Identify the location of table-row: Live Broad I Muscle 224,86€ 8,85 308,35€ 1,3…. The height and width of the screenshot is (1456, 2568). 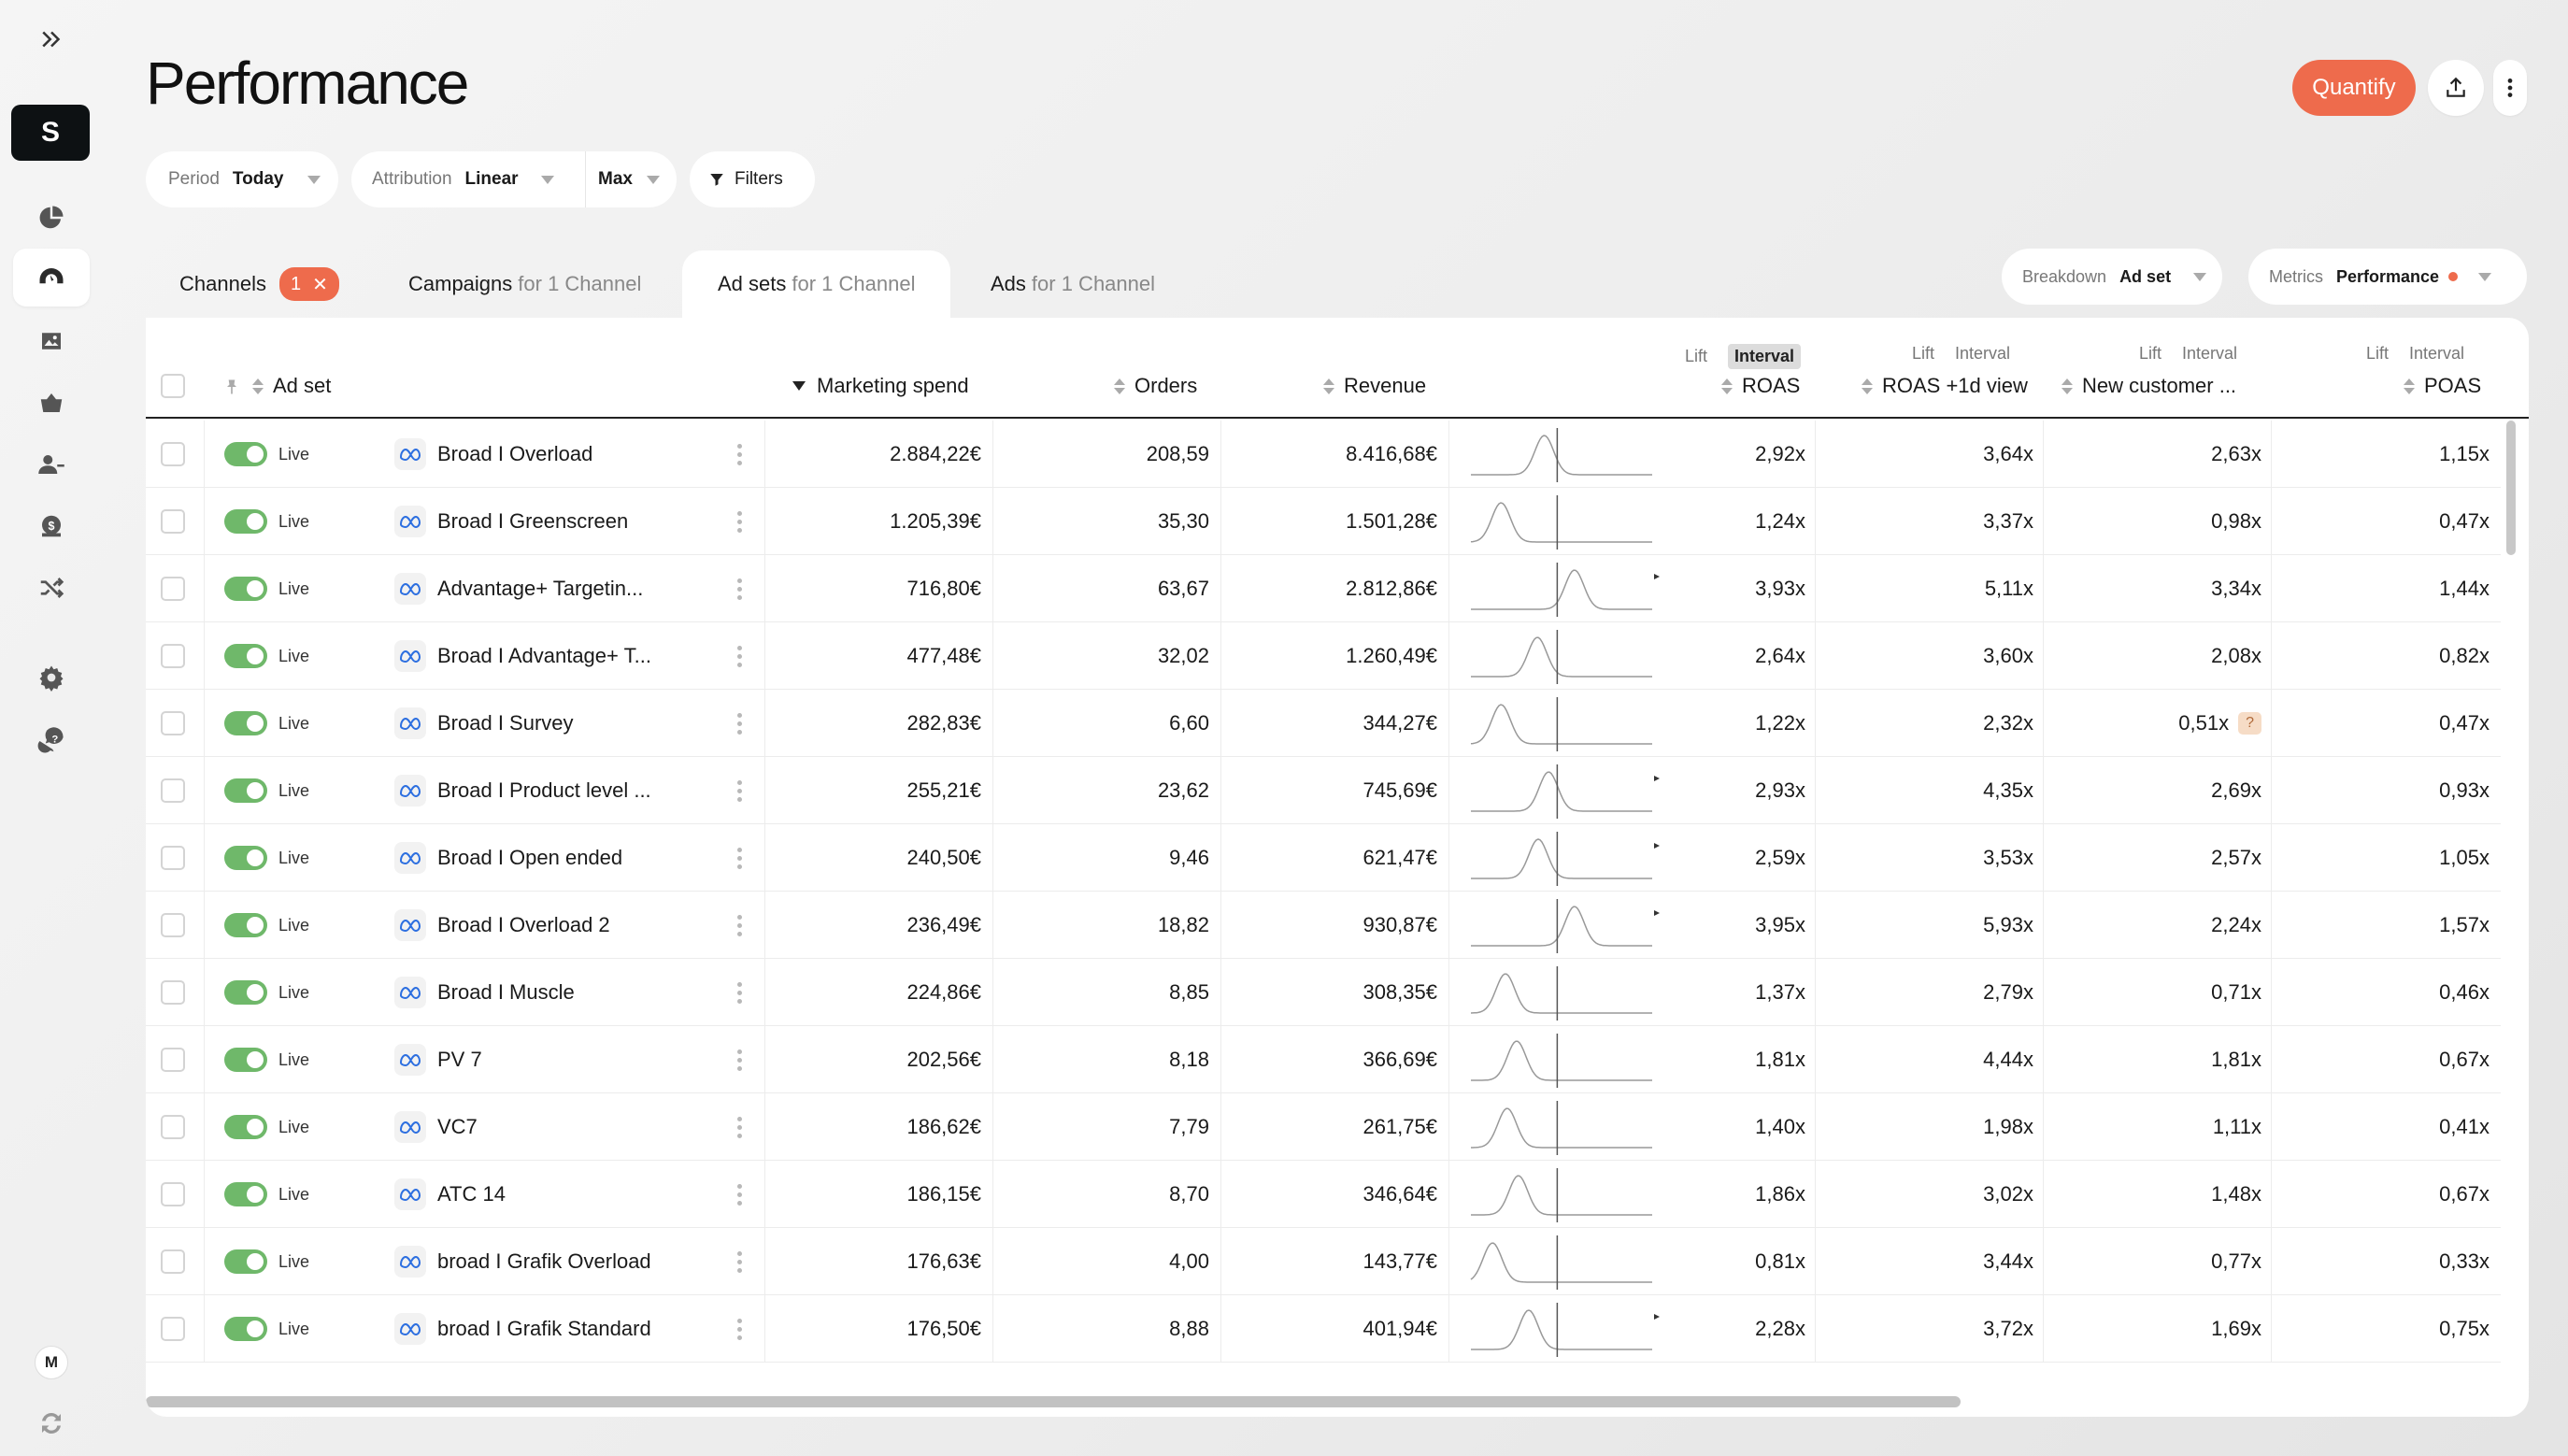
(1323, 992).